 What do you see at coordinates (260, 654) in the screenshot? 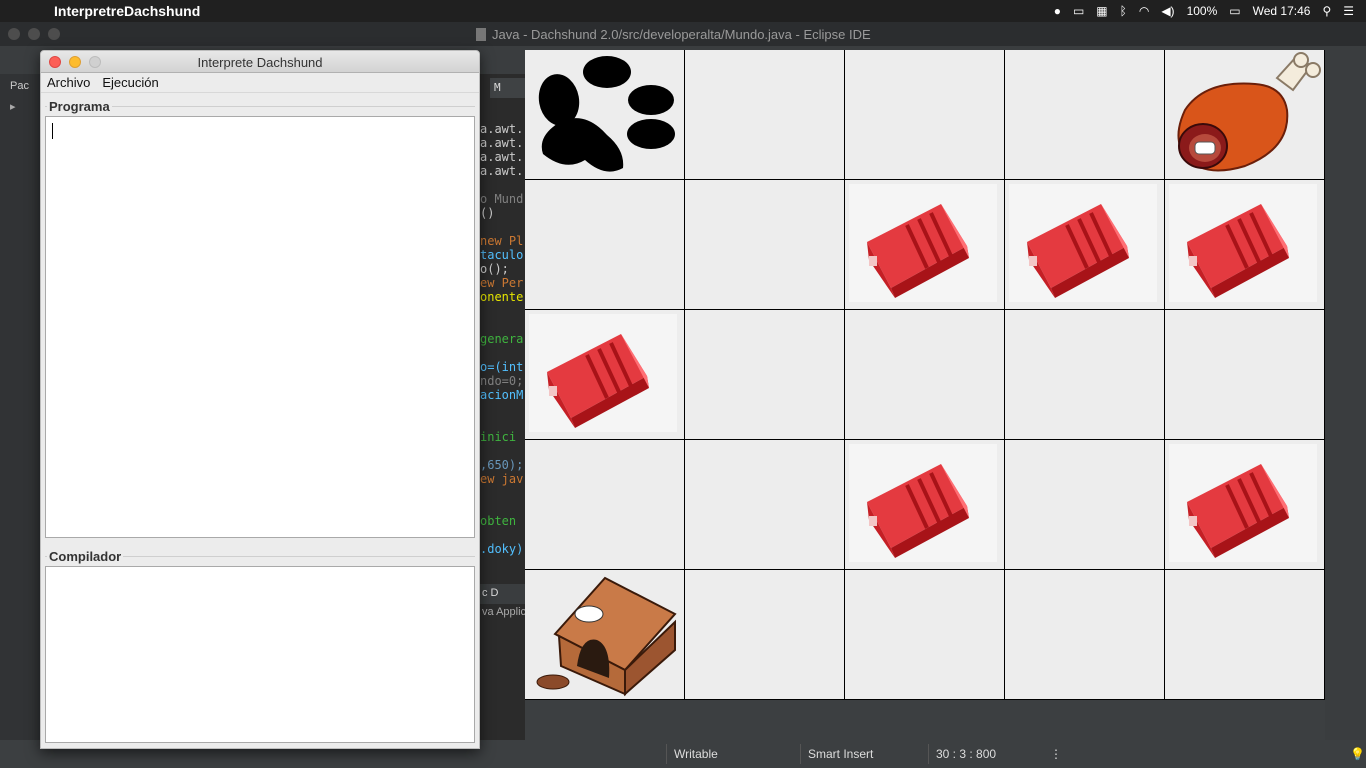
I see `compiler-output-area` at bounding box center [260, 654].